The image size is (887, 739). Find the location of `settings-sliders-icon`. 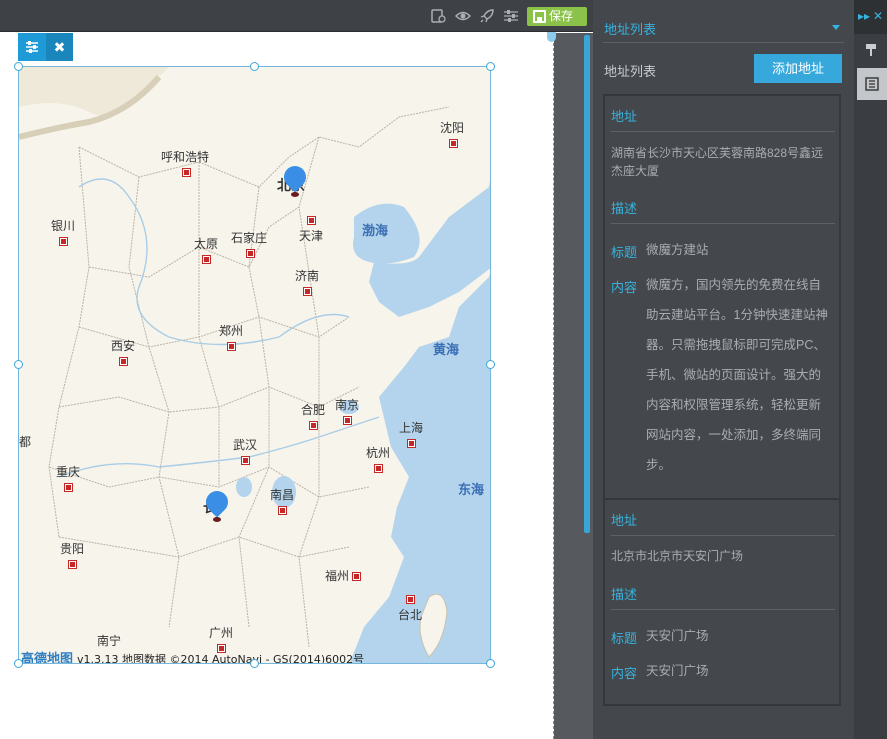

settings-sliders-icon is located at coordinates (511, 16).